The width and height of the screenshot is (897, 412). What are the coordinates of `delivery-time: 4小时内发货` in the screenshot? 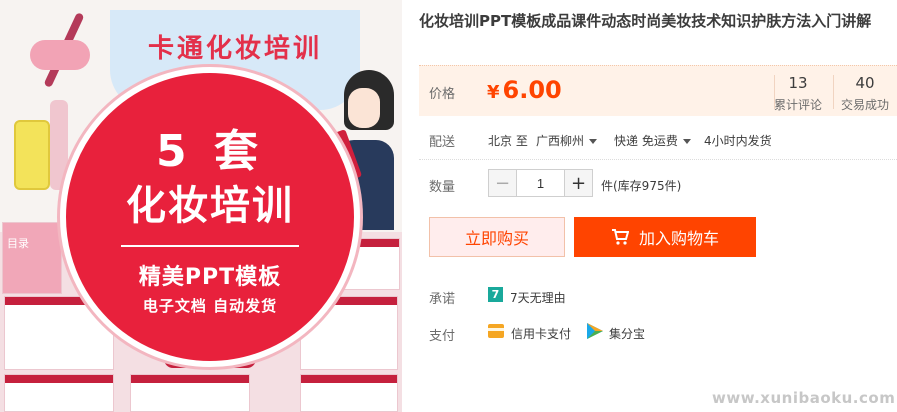 It's located at (738, 141).